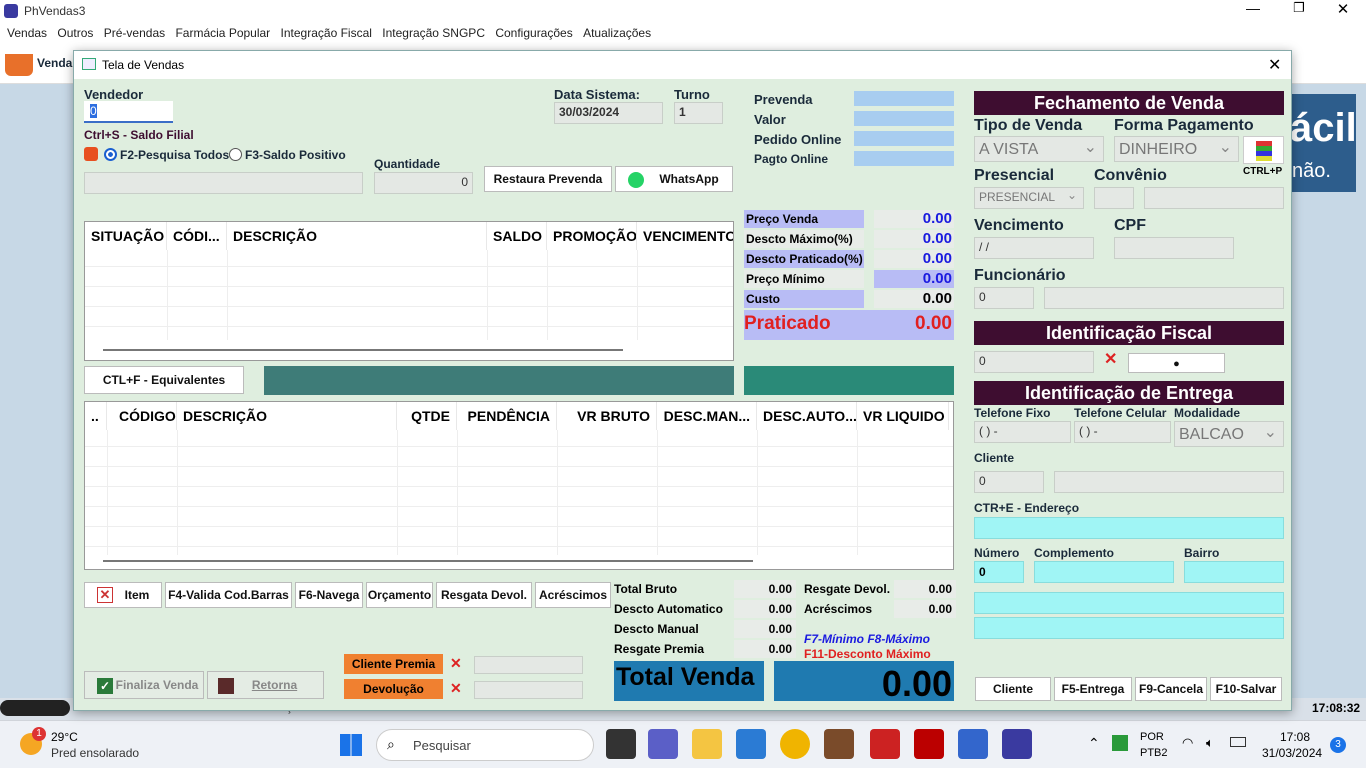 The height and width of the screenshot is (768, 1366). Describe the element at coordinates (751, 744) in the screenshot. I see `store-icon` at that location.